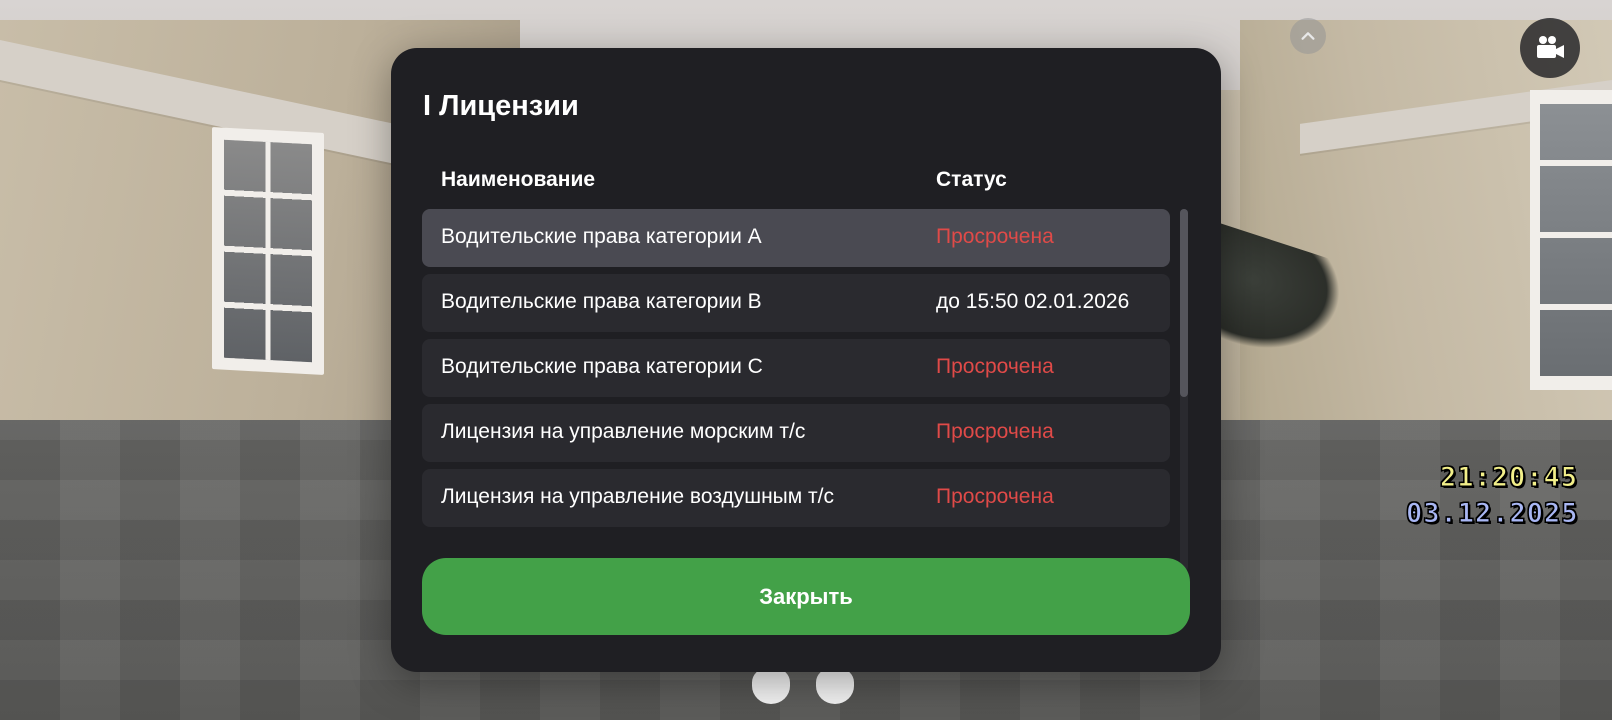 This screenshot has height=720, width=1612. I want to click on chevron-up-icon, so click(1308, 36).